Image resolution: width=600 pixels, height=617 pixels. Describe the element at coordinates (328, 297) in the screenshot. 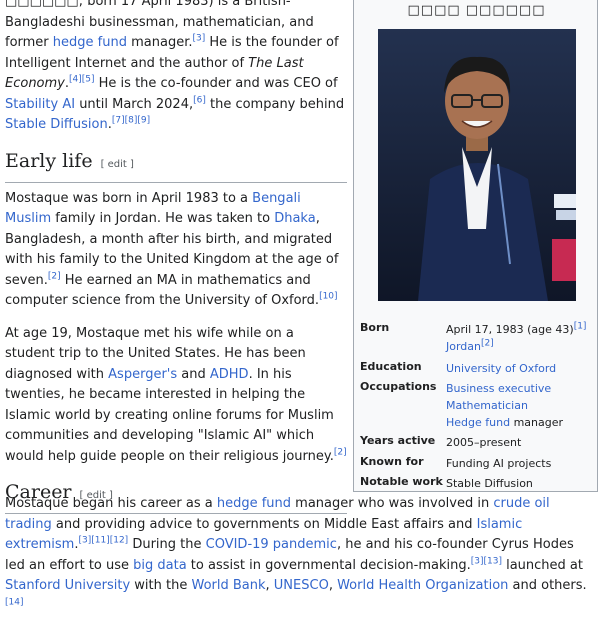

I see `ref-link: [10]` at that location.